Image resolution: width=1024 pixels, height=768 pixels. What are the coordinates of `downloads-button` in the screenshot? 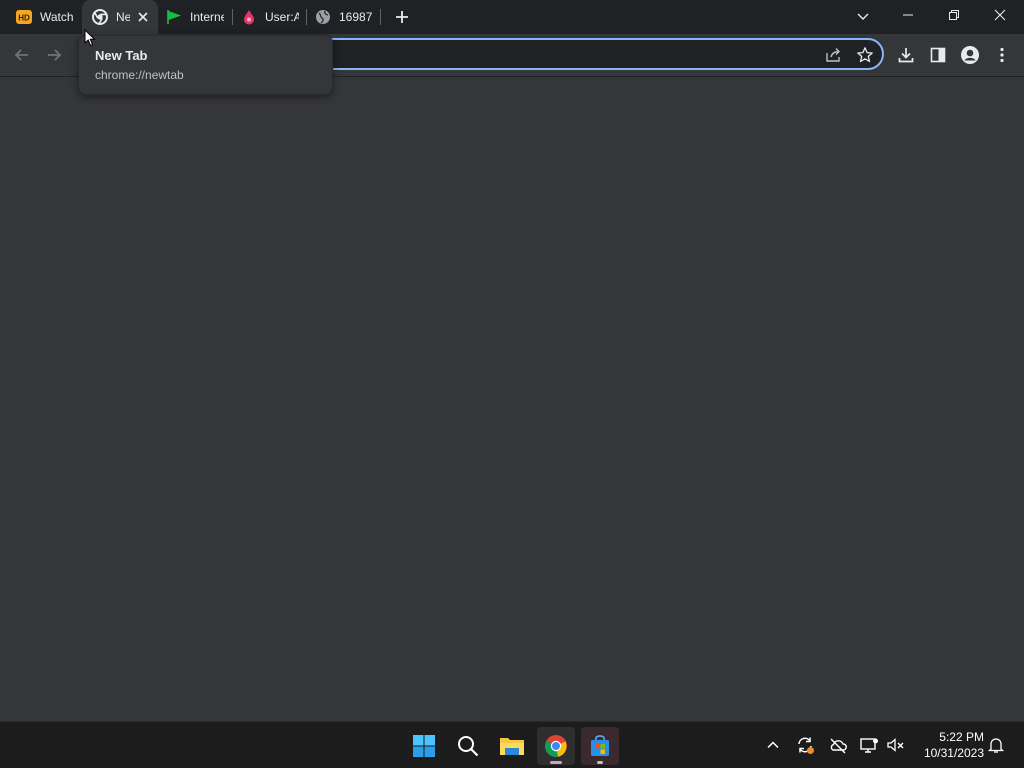 It's located at (906, 55).